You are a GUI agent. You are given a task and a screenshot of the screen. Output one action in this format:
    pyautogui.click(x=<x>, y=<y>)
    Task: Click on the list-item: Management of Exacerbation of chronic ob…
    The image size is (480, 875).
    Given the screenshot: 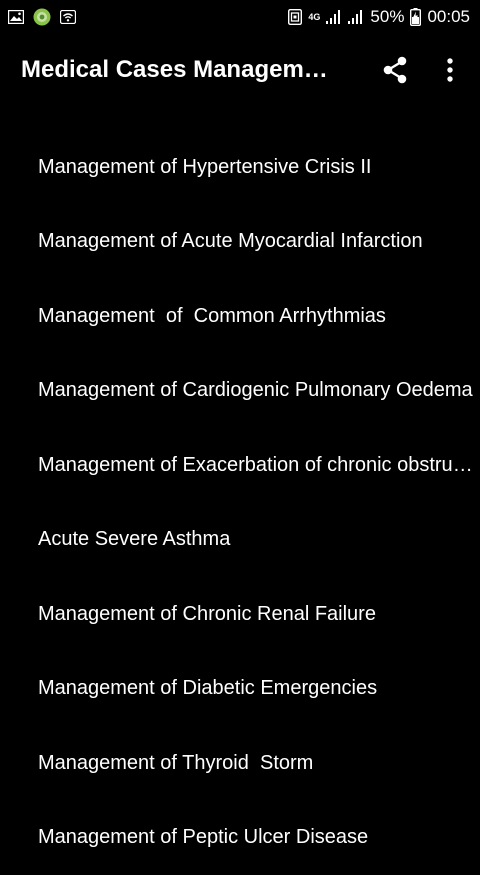 What is the action you would take?
    pyautogui.click(x=240, y=465)
    